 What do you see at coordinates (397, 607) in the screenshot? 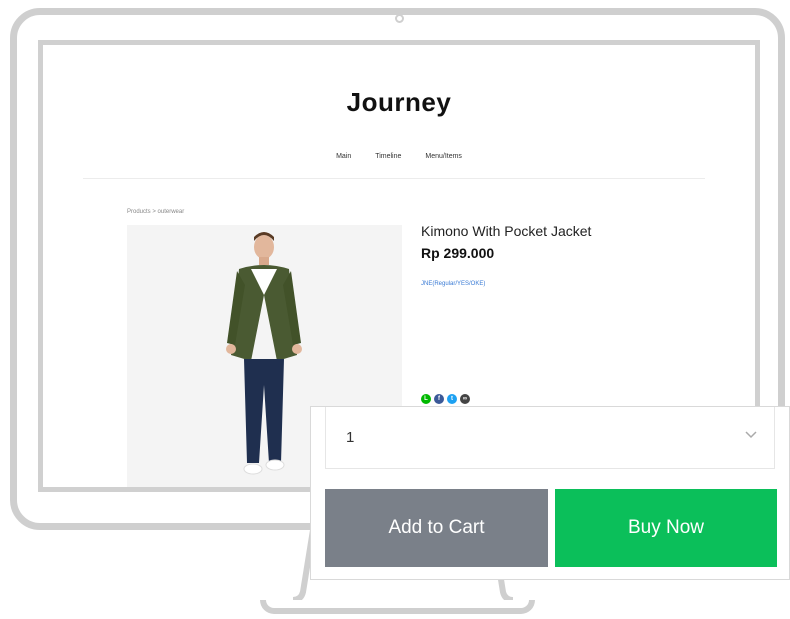
I see `monitor-base` at bounding box center [397, 607].